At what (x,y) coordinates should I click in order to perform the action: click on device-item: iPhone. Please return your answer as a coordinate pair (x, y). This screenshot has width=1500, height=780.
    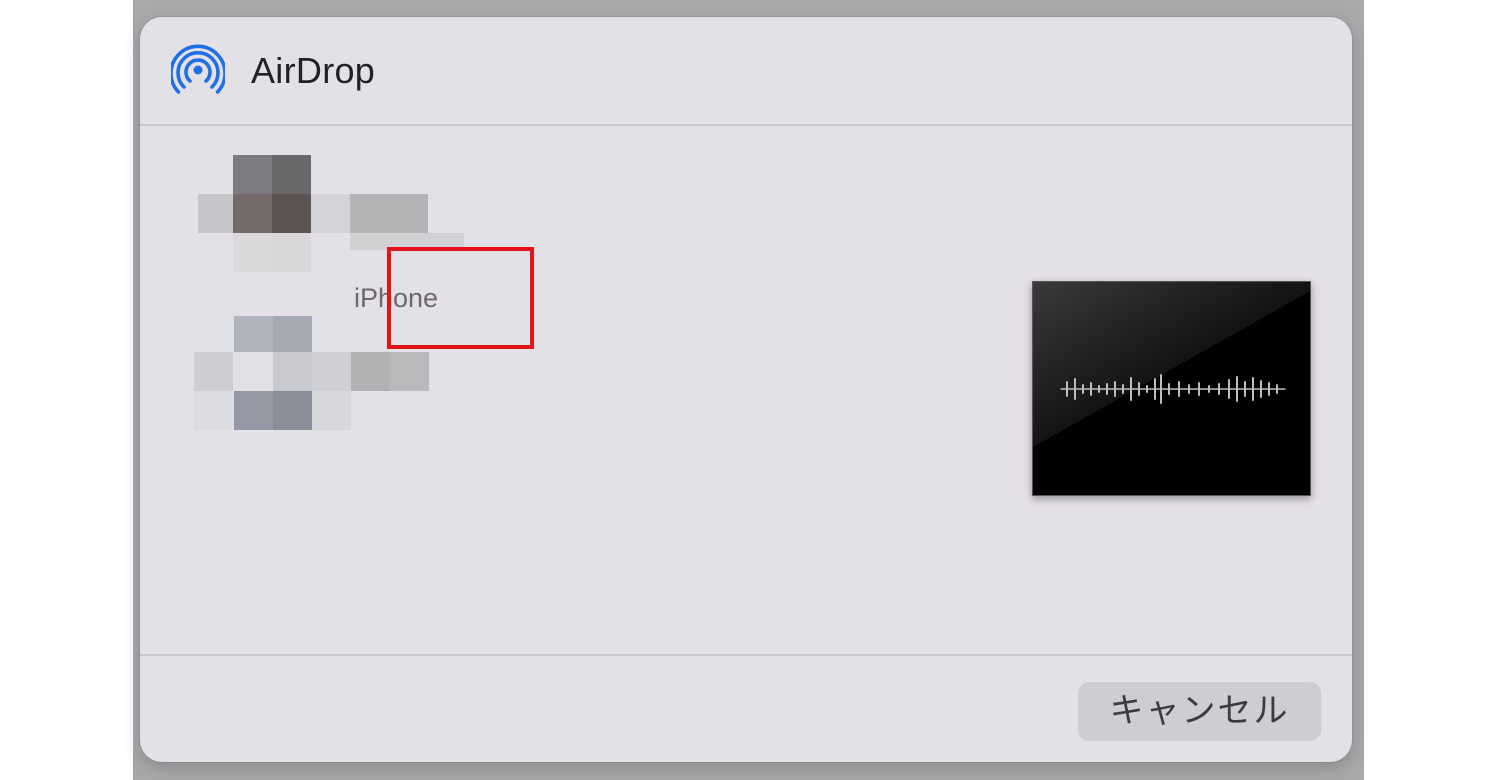
    Looking at the image, I should click on (366, 252).